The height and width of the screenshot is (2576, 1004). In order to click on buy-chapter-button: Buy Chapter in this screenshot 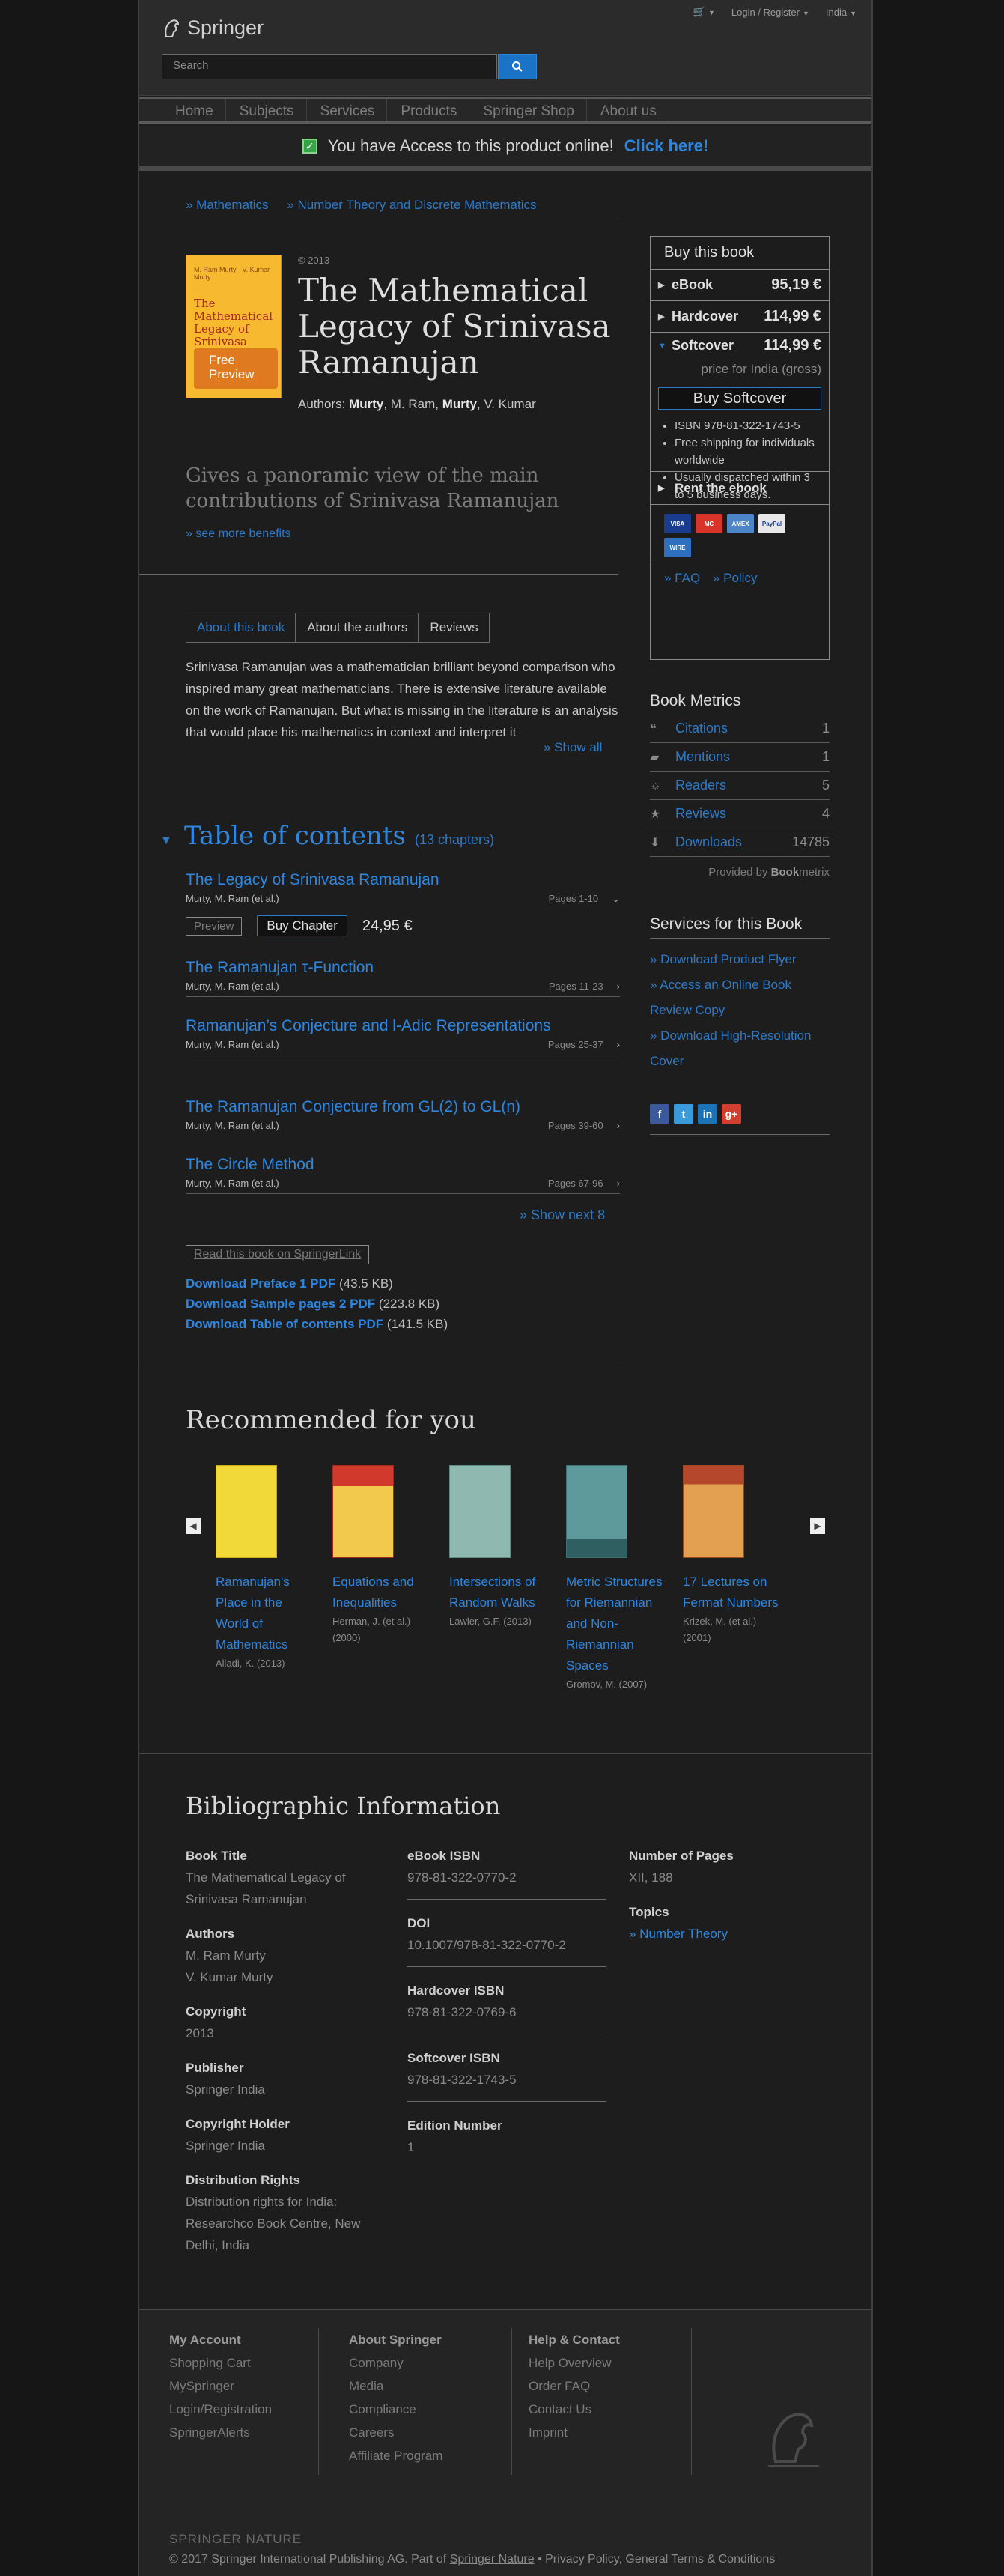, I will do `click(302, 925)`.